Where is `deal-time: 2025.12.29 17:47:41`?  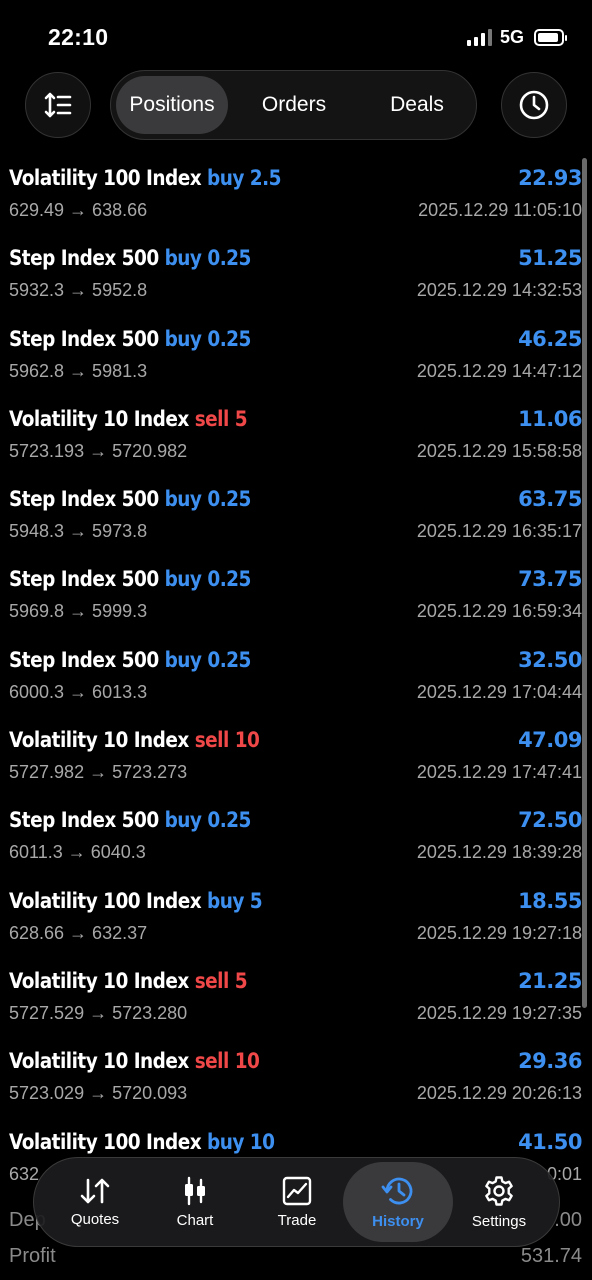 deal-time: 2025.12.29 17:47:41 is located at coordinates (499, 772).